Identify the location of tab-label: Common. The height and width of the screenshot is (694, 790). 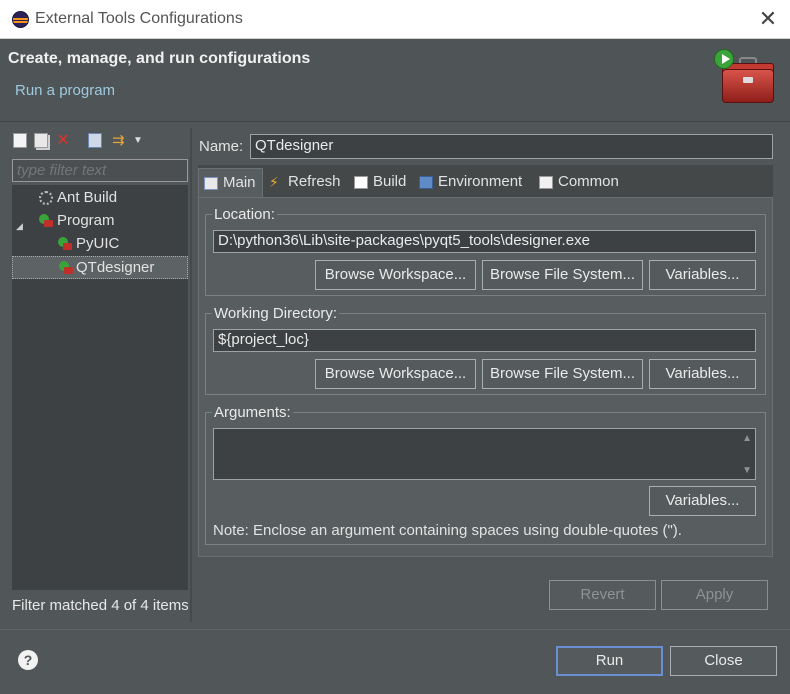
(588, 181).